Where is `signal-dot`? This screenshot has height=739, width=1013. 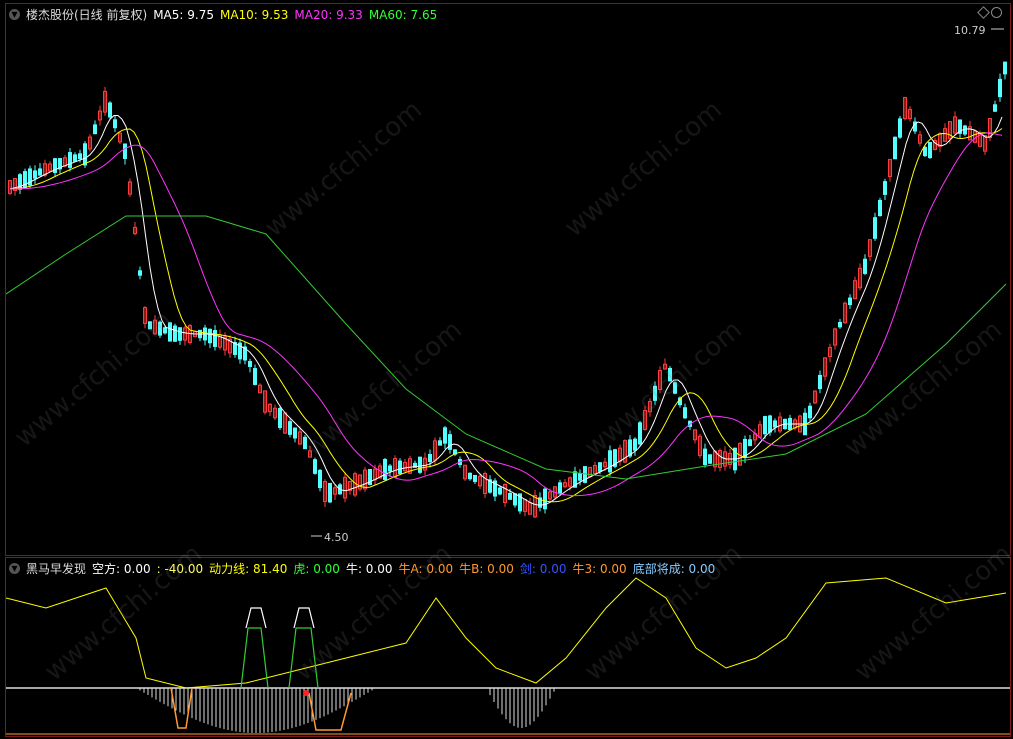 signal-dot is located at coordinates (306, 693).